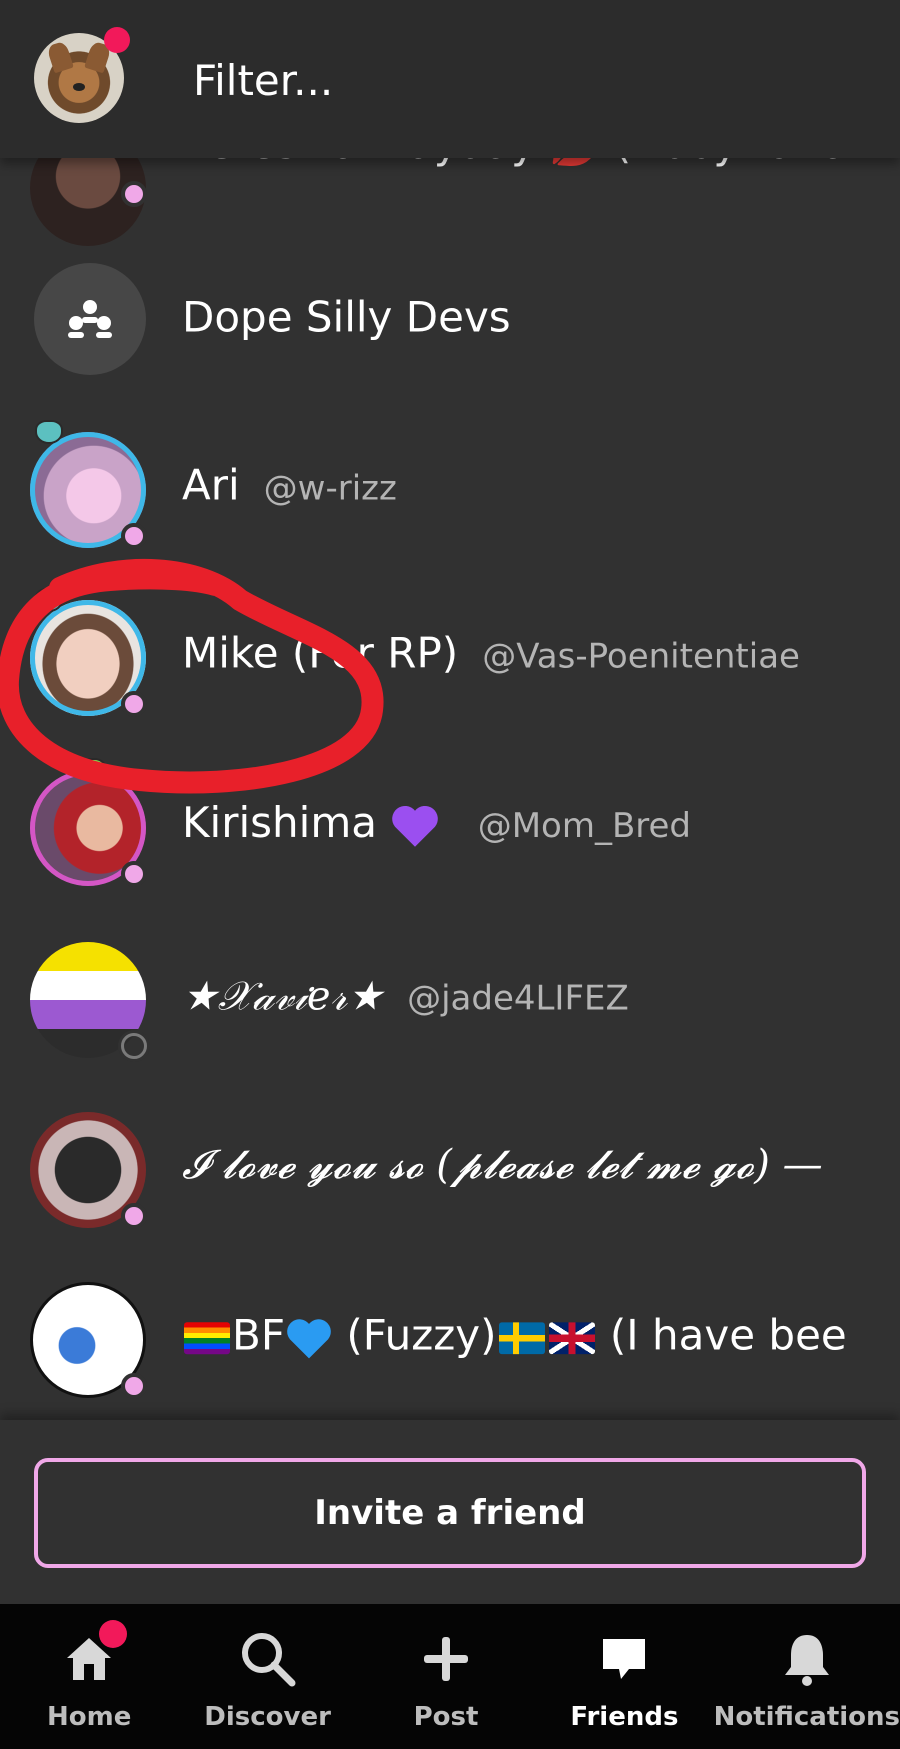 This screenshot has width=900, height=1749. Describe the element at coordinates (421, 1335) in the screenshot. I see `friend-name-part: (Fuzzy)` at that location.